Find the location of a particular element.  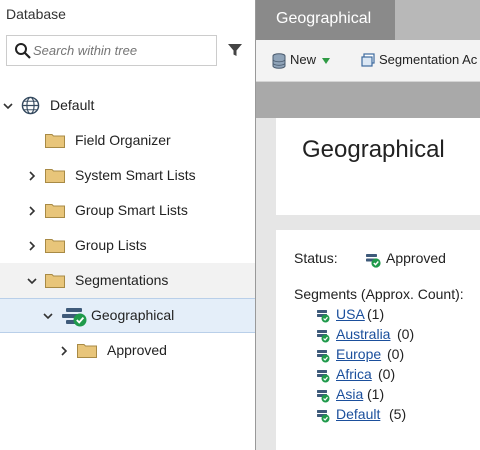

header-strip is located at coordinates (368, 100).